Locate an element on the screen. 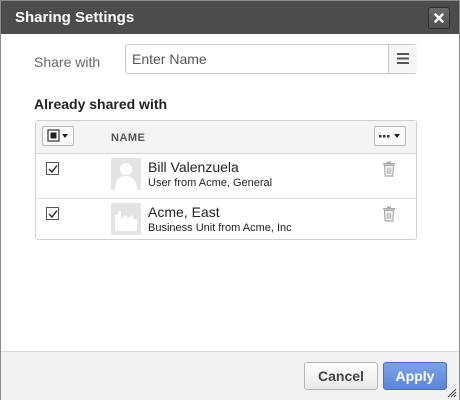 The height and width of the screenshot is (400, 460). factory-icon is located at coordinates (126, 221).